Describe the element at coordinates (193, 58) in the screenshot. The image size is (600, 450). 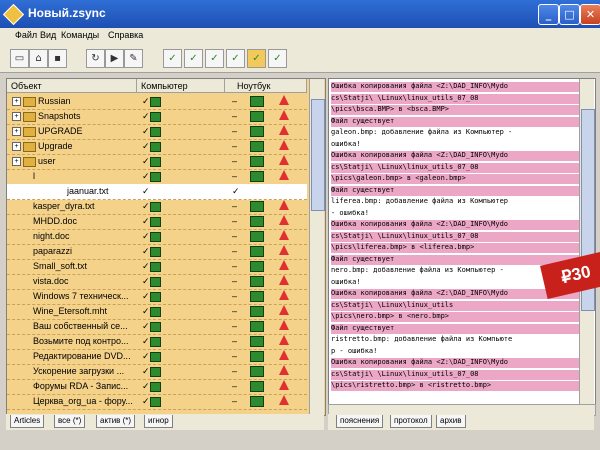
I see `check-filter-2-icon: ✓` at that location.